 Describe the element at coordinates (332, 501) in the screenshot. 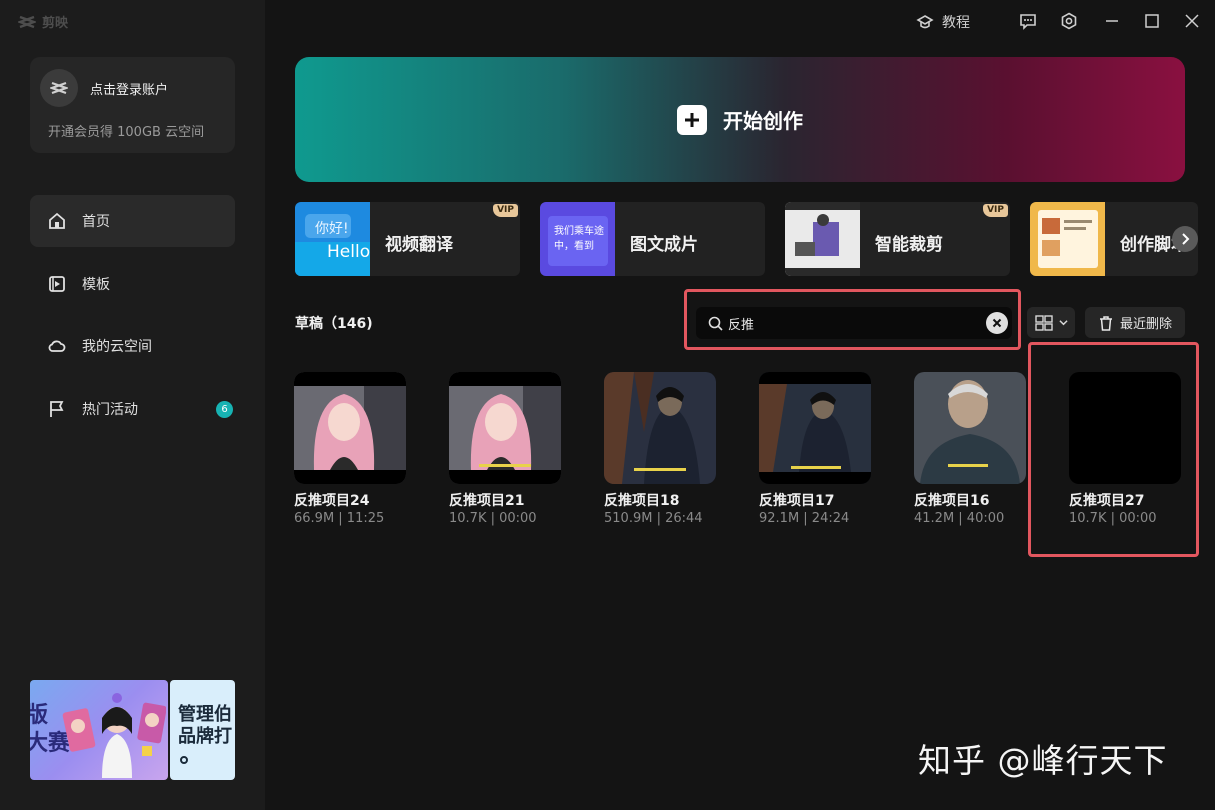

I see `project-name: 反推项目24` at that location.